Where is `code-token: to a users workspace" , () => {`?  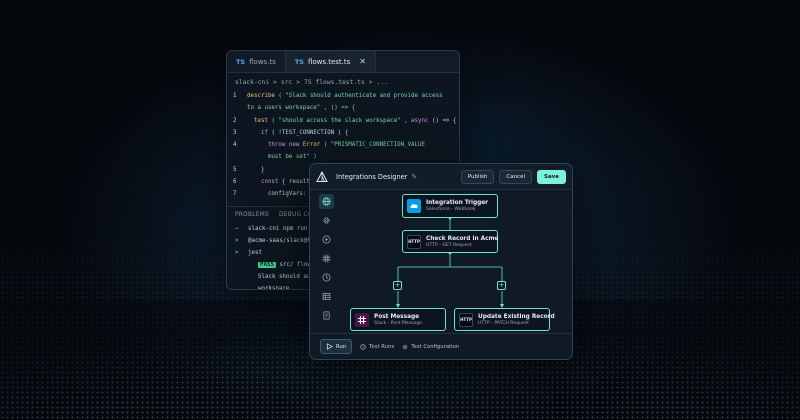
code-token: to a users workspace" , () => { is located at coordinates (301, 108).